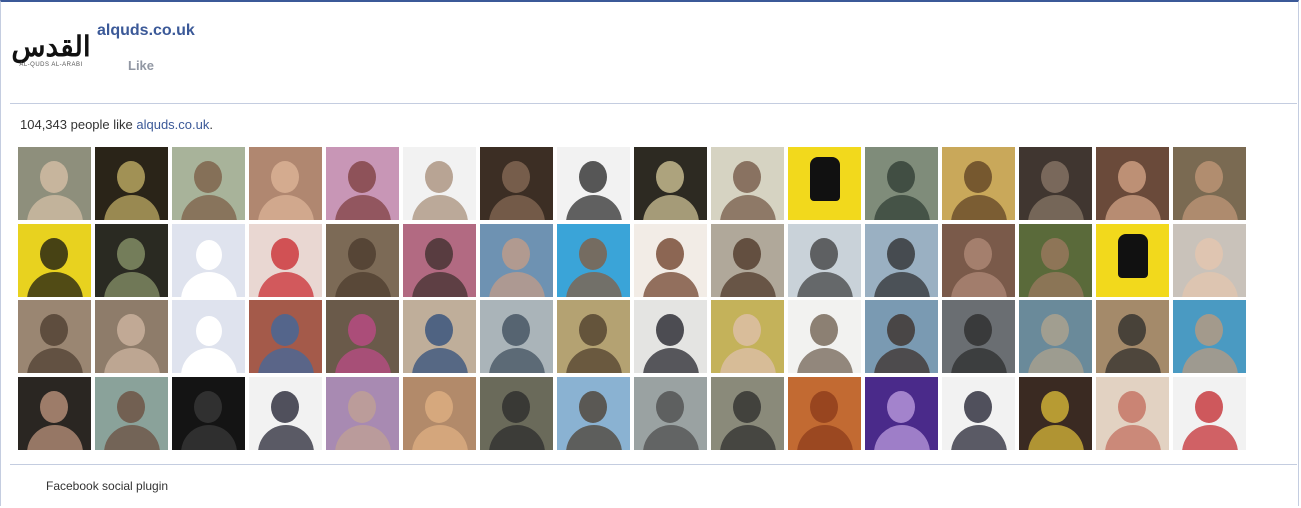  What do you see at coordinates (172, 124) in the screenshot?
I see `like-count-page-link: alquds.co.uk` at bounding box center [172, 124].